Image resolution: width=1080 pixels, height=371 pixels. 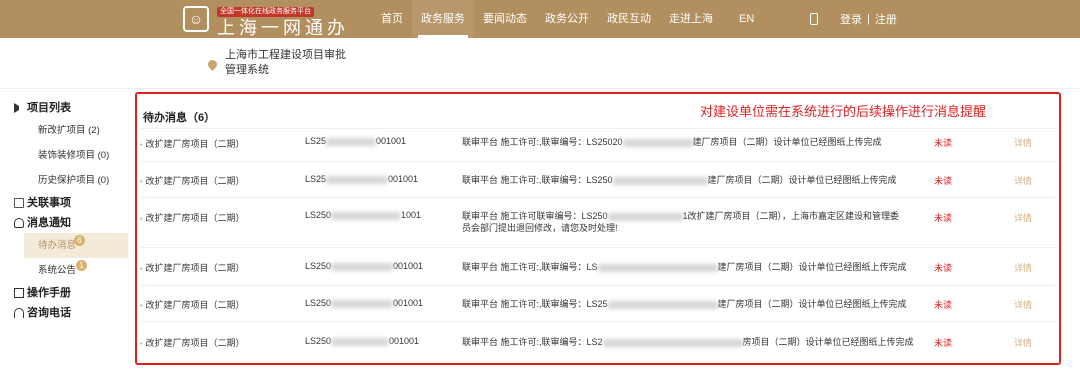 I want to click on sidebar-group-manual: 操作手册, so click(x=73, y=293).